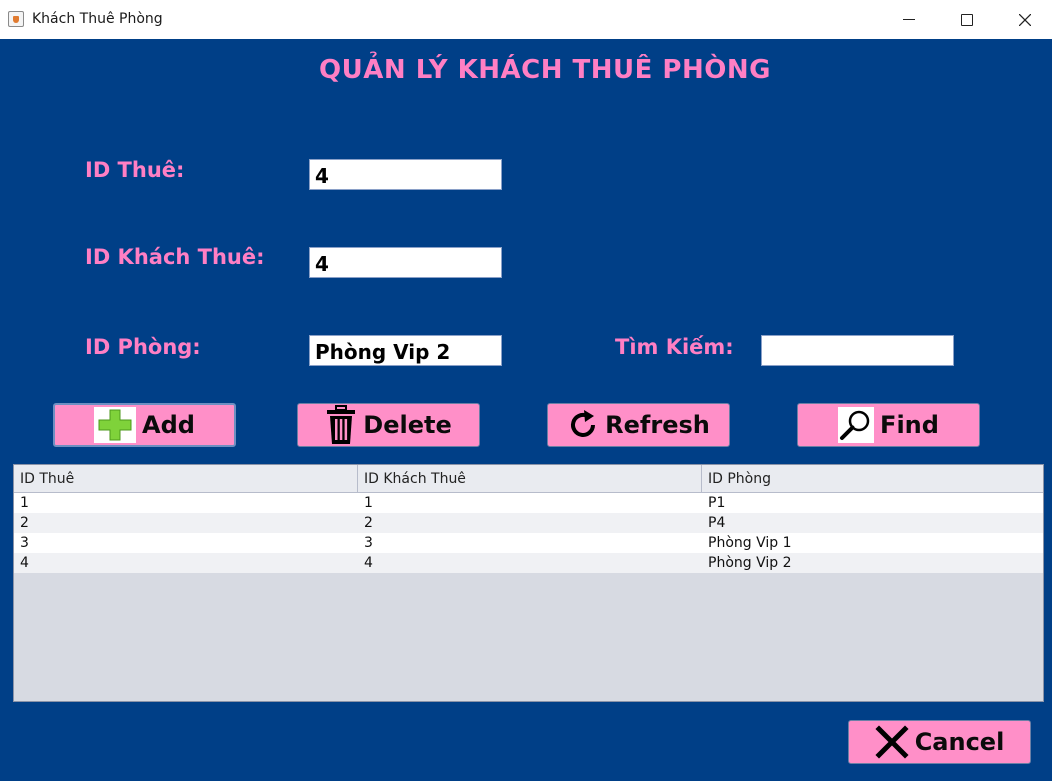  What do you see at coordinates (368, 563) in the screenshot?
I see `cell-id-khach-thue: 4` at bounding box center [368, 563].